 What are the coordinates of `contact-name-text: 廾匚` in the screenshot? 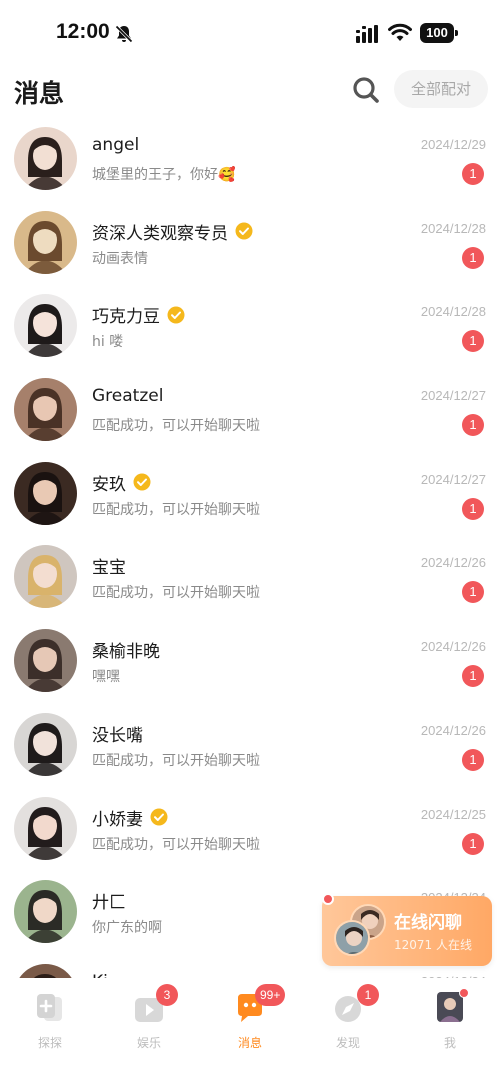 It's located at (109, 903).